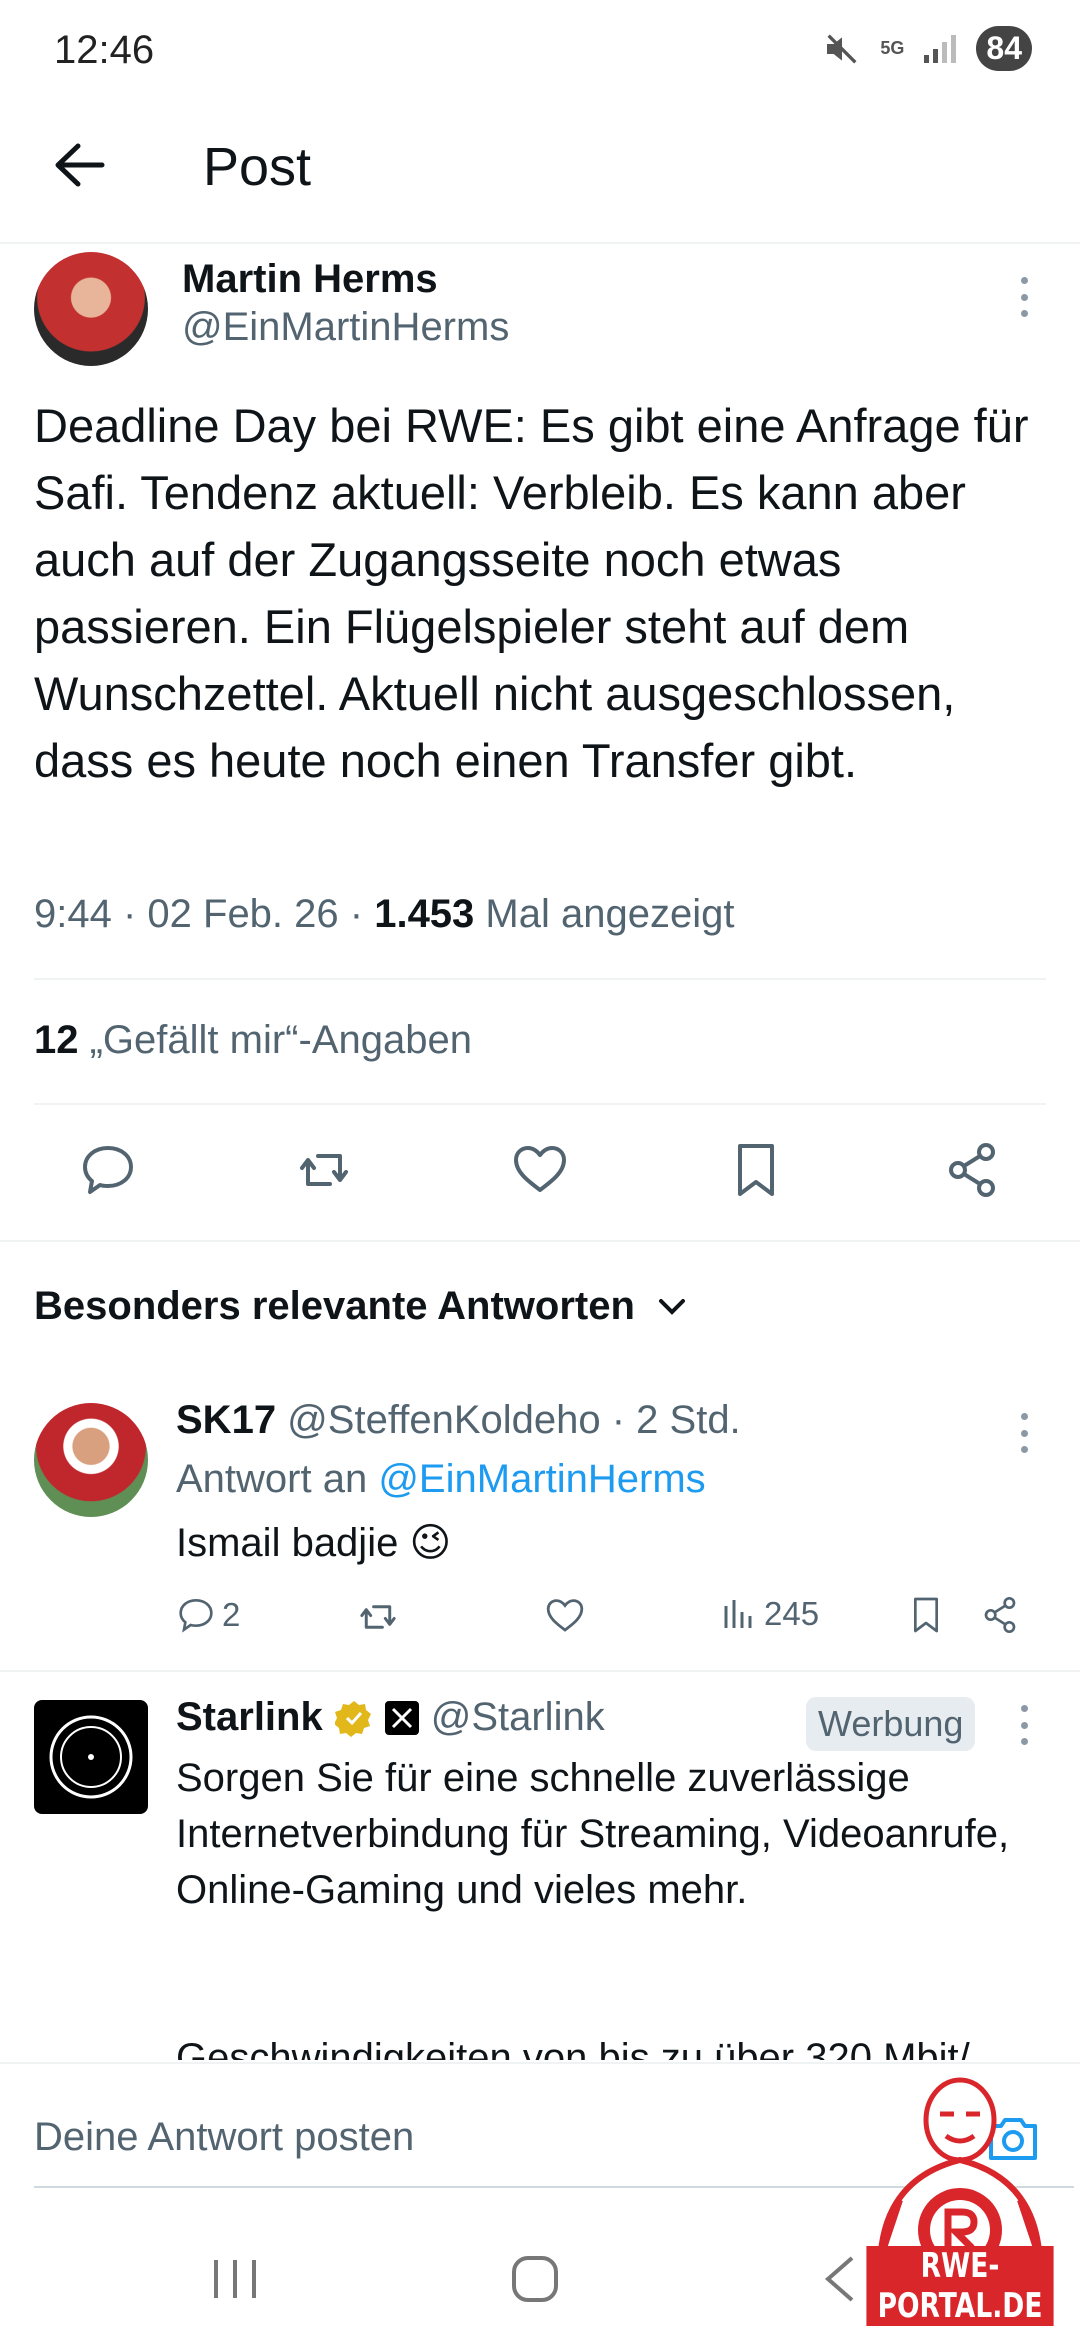  I want to click on likes-row: 12 „Gefällt mir“-Angaben, so click(253, 1040).